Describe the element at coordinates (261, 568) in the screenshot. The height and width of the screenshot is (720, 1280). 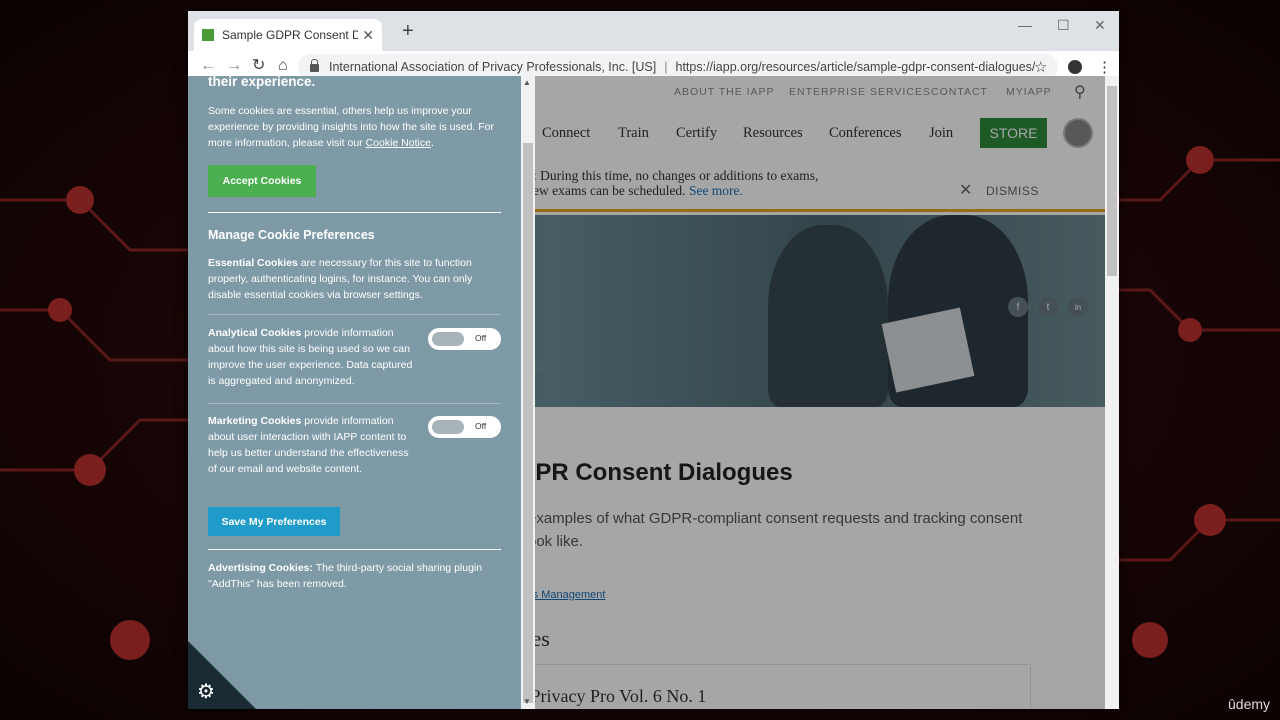
I see `advertising-cookies-title: Advertising Cookies:` at that location.